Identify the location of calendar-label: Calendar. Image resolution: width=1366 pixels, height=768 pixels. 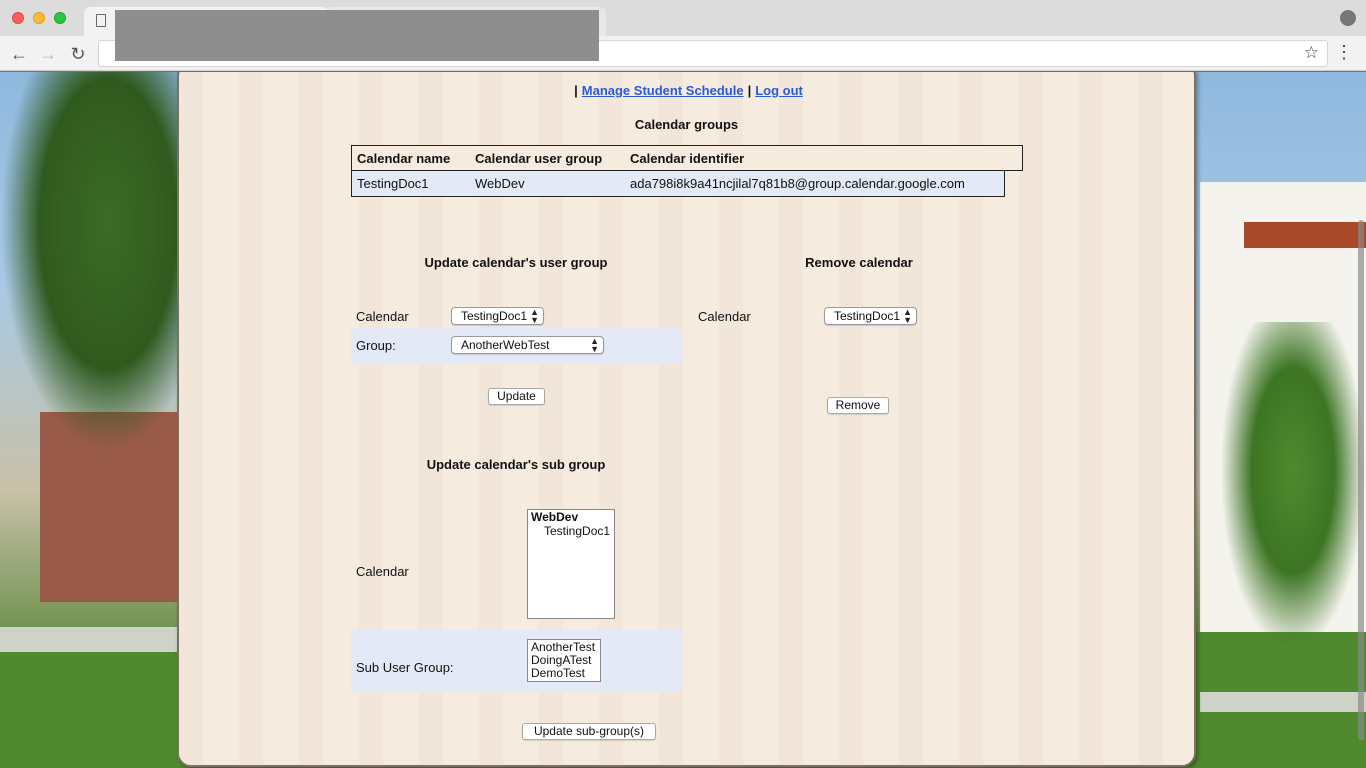
(382, 316).